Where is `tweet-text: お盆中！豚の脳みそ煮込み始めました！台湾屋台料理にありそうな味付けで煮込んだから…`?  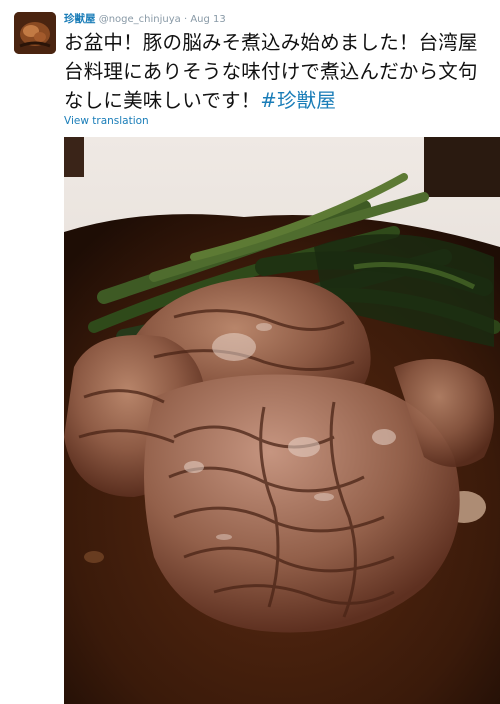 tweet-text: お盆中！豚の脳みそ煮込み始めました！台湾屋台料理にありそうな味付けで煮込んだから… is located at coordinates (279, 71).